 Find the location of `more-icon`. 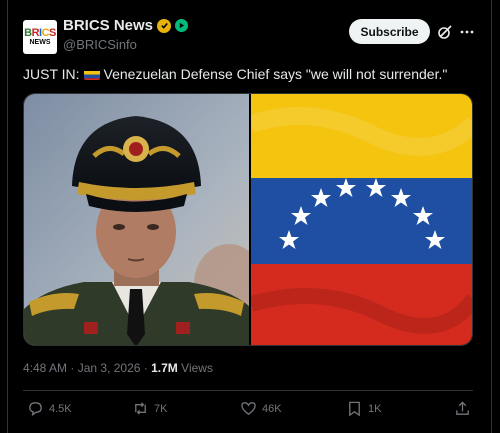

more-icon is located at coordinates (467, 32).